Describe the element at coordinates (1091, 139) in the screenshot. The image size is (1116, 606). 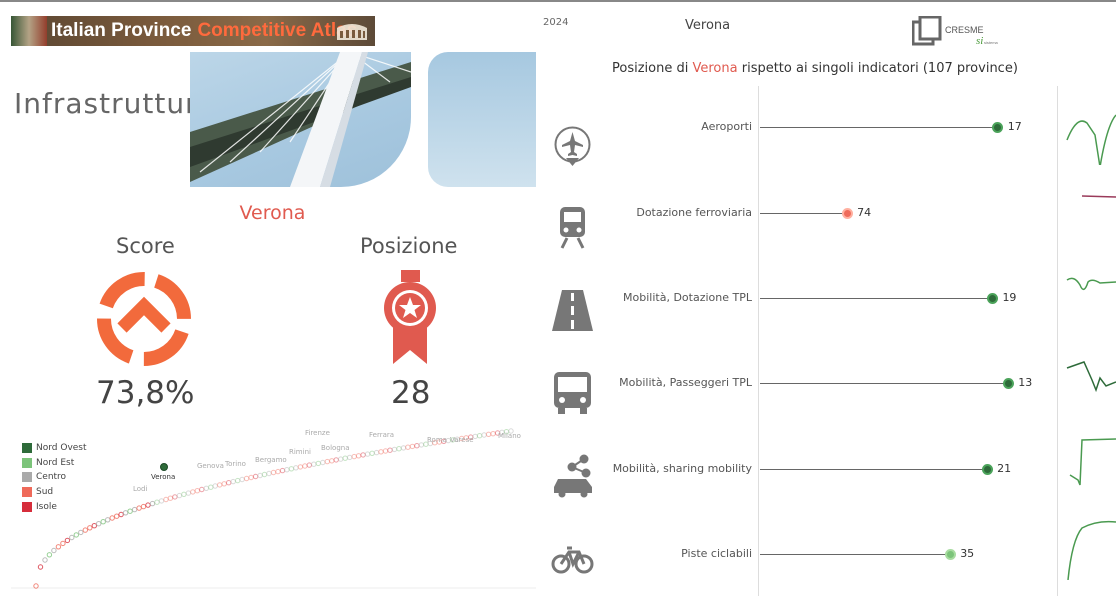
I see `sparkline-aeroporti` at that location.